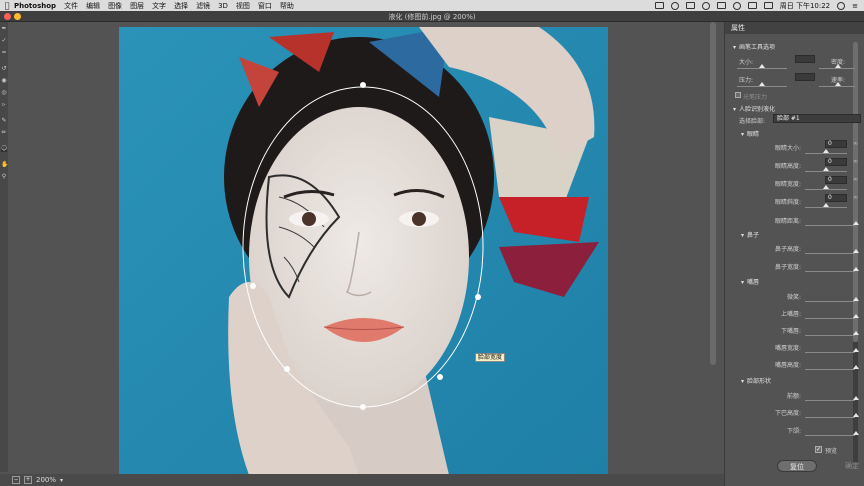 The width and height of the screenshot is (864, 486). What do you see at coordinates (4, 53) in the screenshot?
I see `smooth-tool-icon: ≈` at bounding box center [4, 53].